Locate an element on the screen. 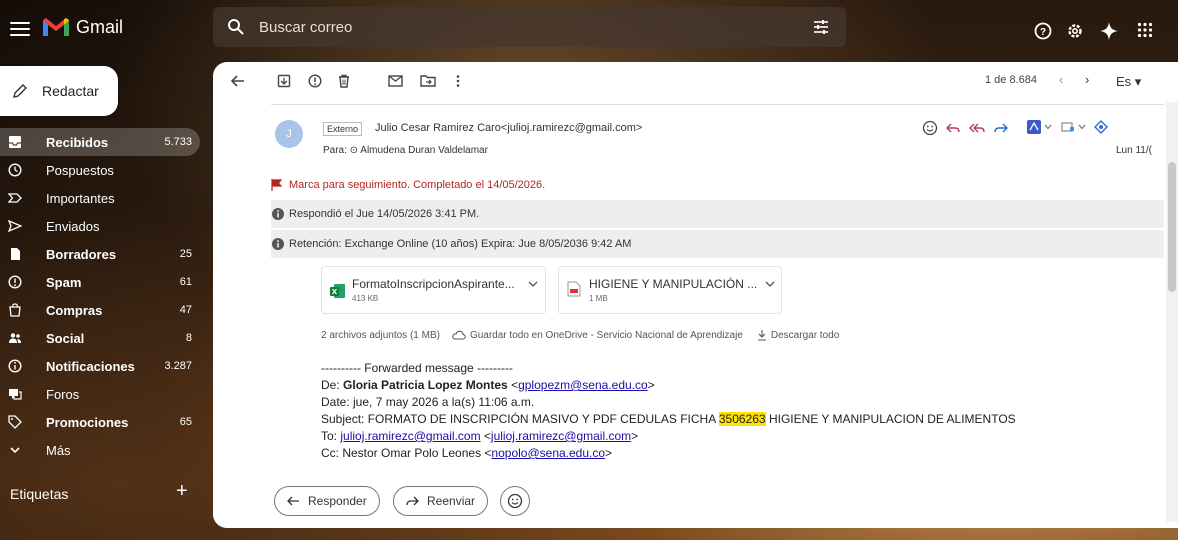  sidebar-item-count: 3.287 is located at coordinates (178, 366).